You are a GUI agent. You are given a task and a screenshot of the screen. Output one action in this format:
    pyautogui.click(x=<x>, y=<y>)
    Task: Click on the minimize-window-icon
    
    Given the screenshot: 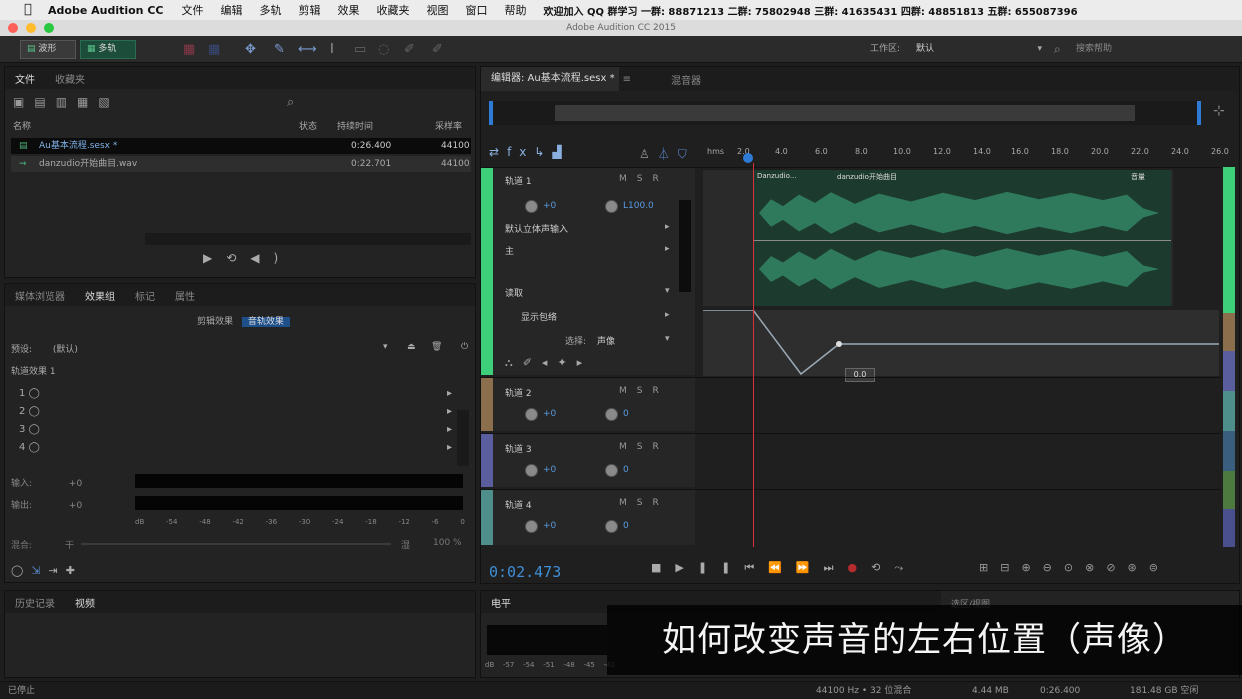 What is the action you would take?
    pyautogui.click(x=31, y=28)
    